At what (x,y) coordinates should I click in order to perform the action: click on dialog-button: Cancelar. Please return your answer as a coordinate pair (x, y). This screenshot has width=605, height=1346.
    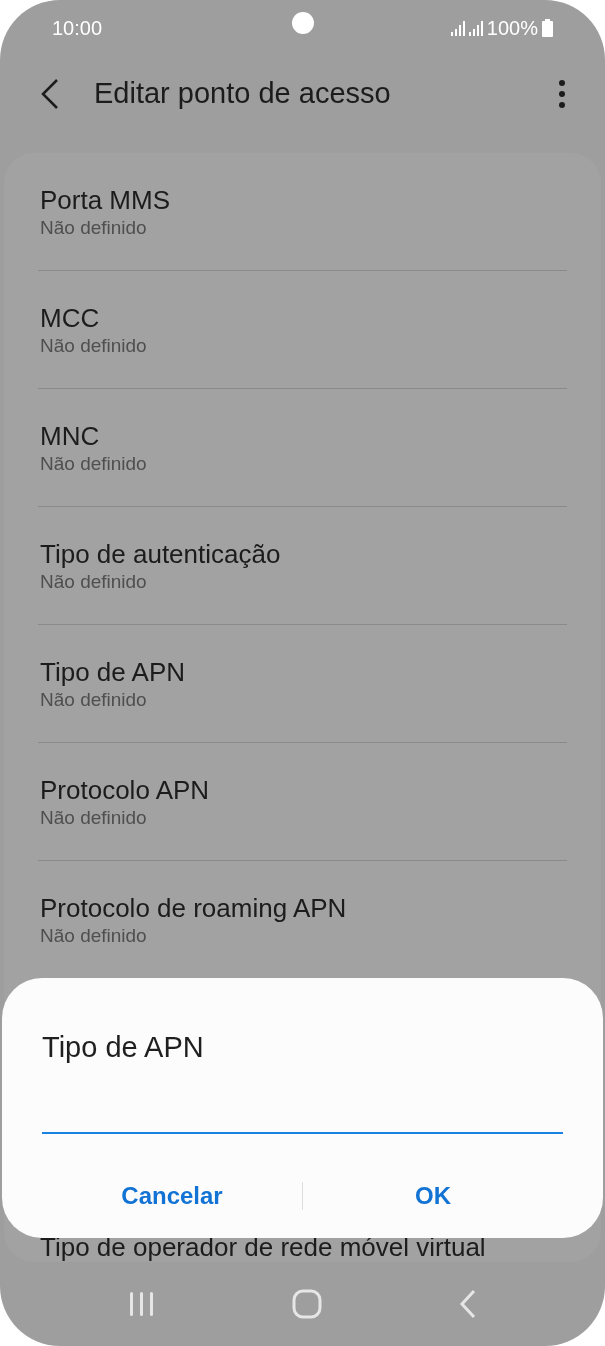
    Looking at the image, I should click on (172, 1195).